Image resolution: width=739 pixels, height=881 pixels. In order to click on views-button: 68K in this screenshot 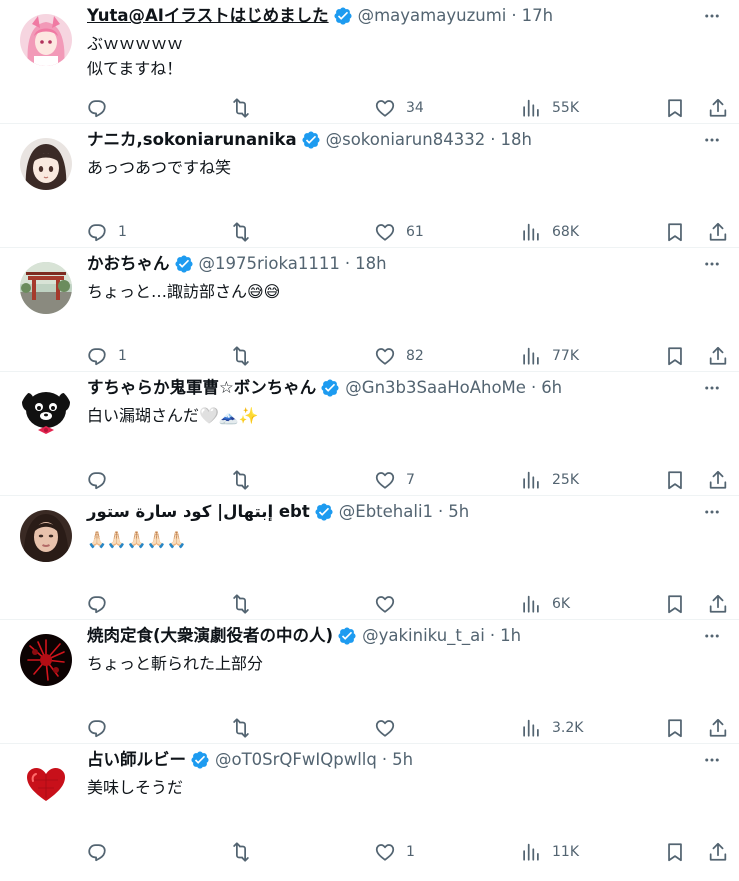, I will do `click(549, 232)`.